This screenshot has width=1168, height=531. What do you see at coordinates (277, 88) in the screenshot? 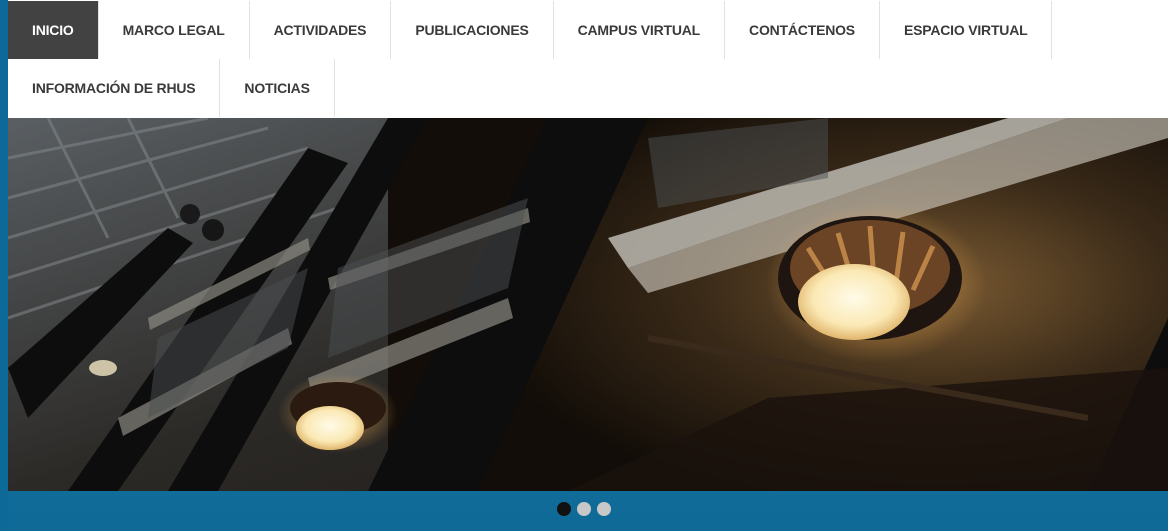
I see `nav-item-noticias: NOTICIAS` at bounding box center [277, 88].